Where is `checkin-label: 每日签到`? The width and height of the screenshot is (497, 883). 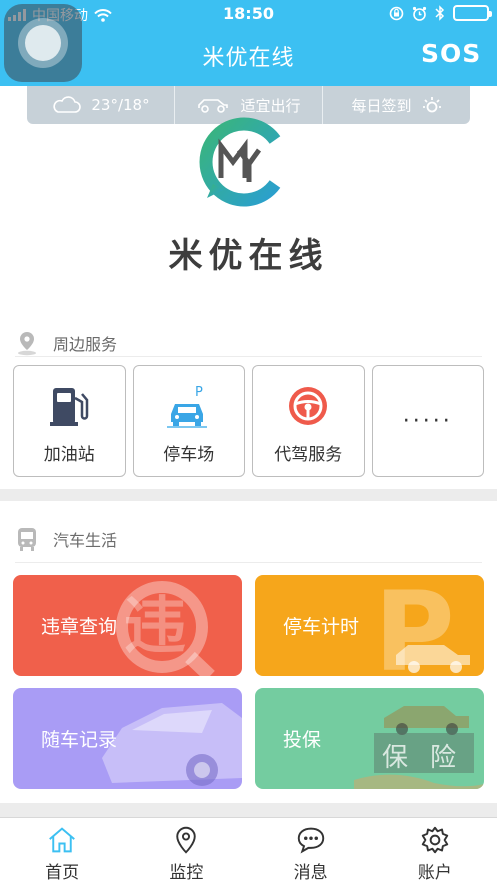
checkin-label: 每日签到 is located at coordinates (381, 105).